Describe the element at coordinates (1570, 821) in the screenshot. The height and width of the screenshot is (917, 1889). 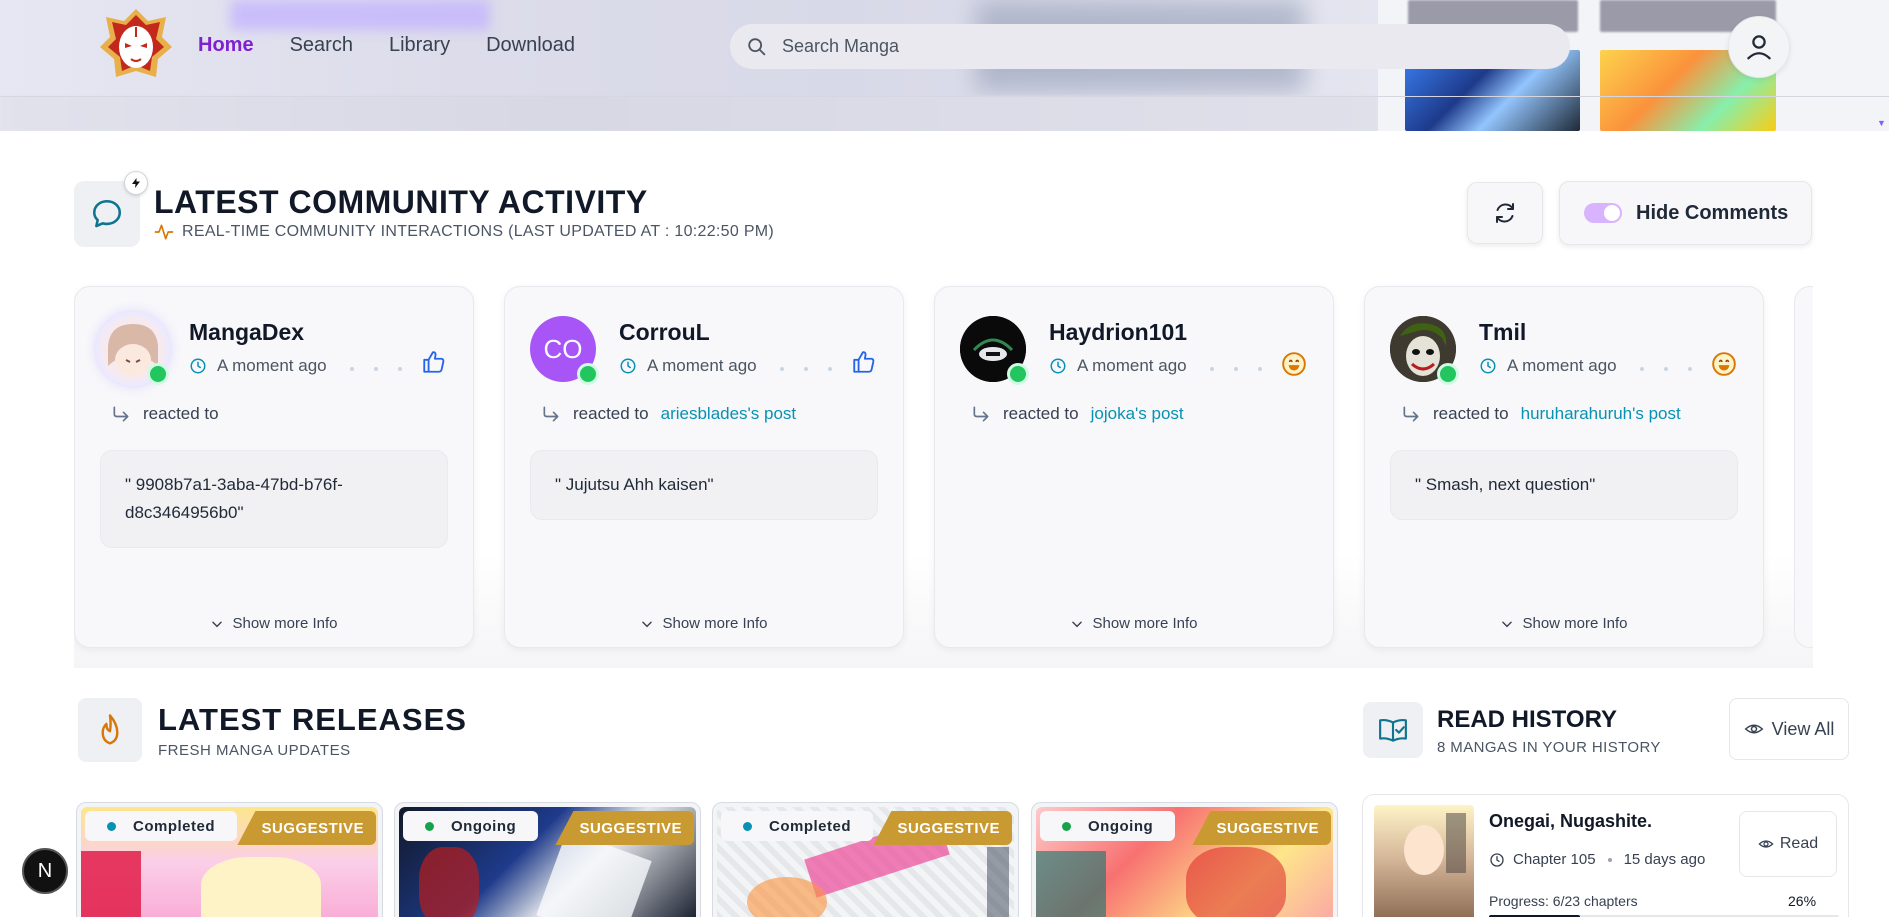
I see `manga-title: Onegai, Nugashite.` at that location.